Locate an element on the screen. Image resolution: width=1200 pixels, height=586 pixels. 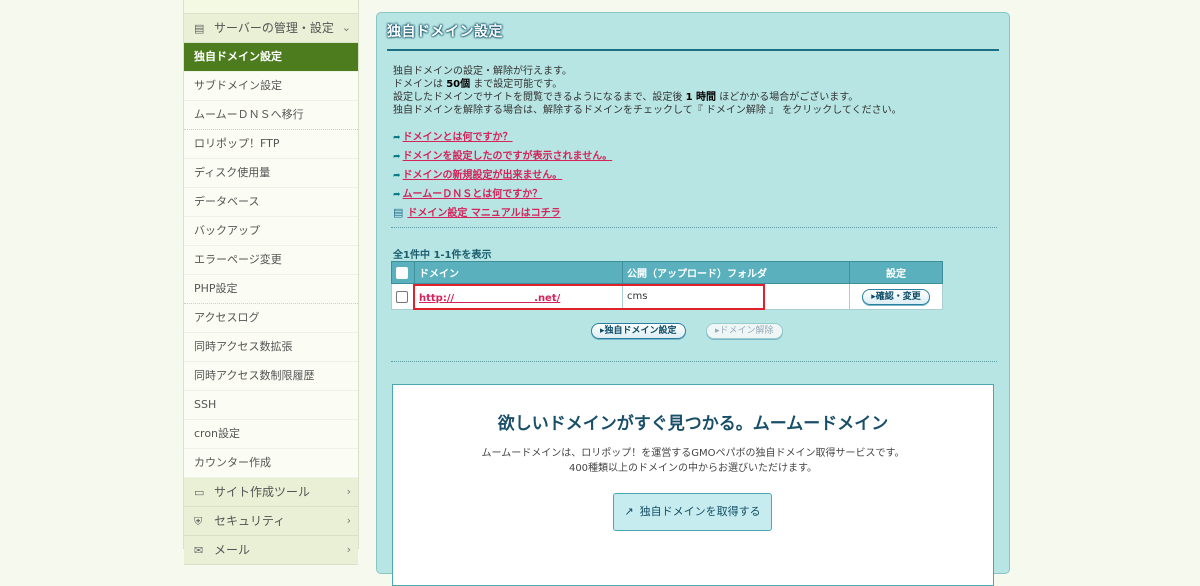
col-domain: ドメイン is located at coordinates (518, 272).